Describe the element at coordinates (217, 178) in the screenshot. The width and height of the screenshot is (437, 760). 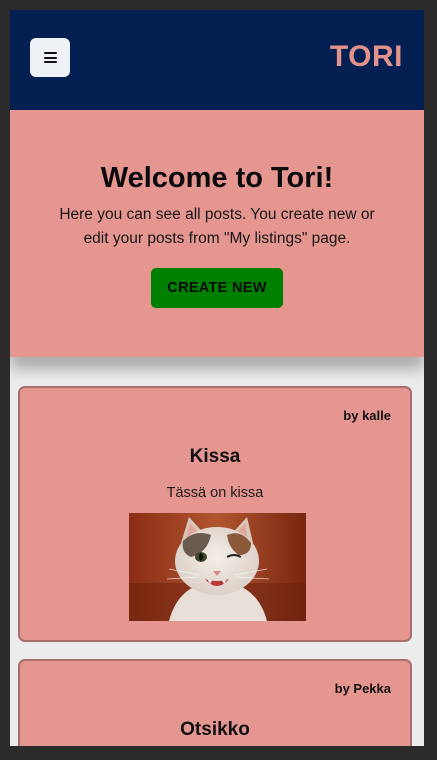
I see `welcome-title: Welcome to Tori!` at that location.